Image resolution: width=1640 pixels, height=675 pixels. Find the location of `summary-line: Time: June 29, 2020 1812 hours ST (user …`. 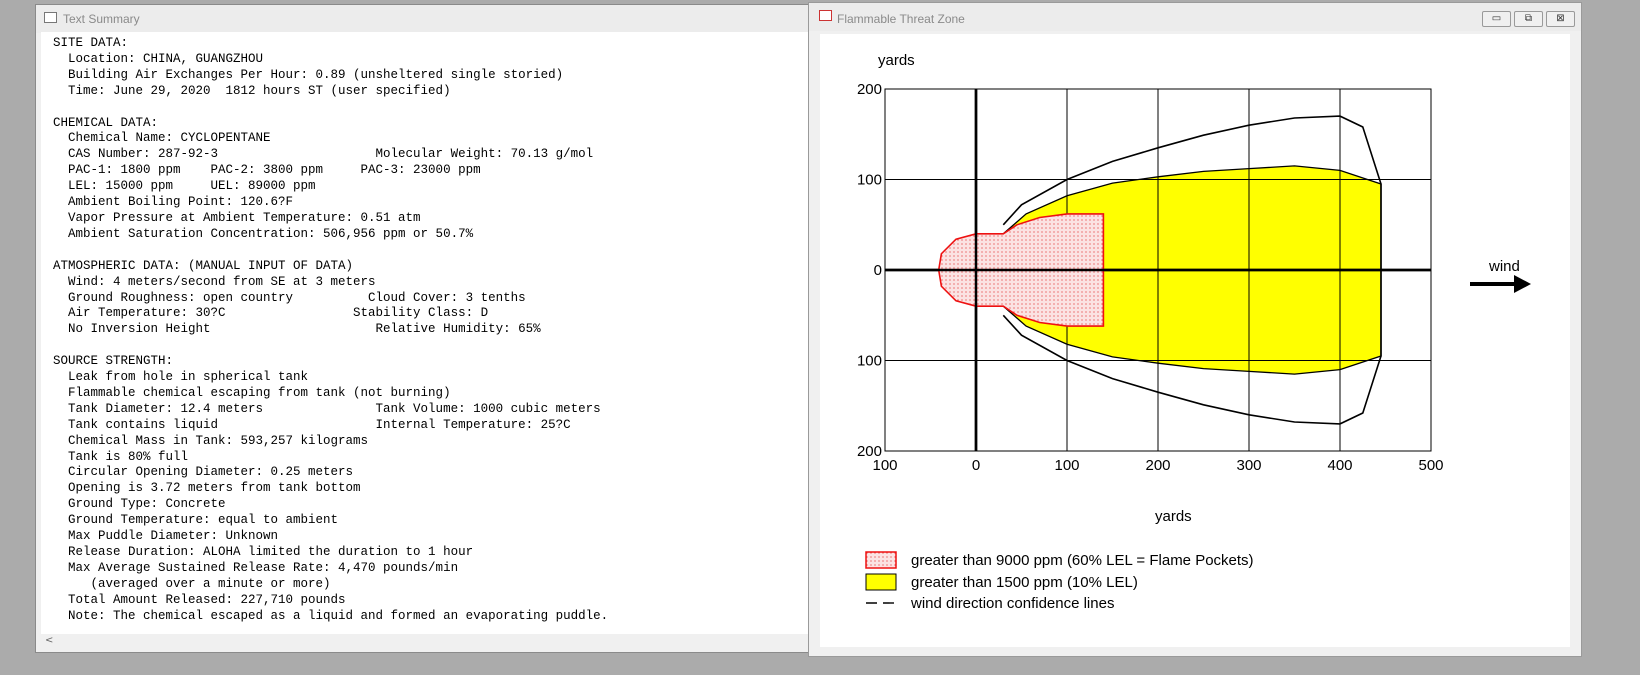

summary-line: Time: June 29, 2020 1812 hours ST (user … is located at coordinates (252, 90).